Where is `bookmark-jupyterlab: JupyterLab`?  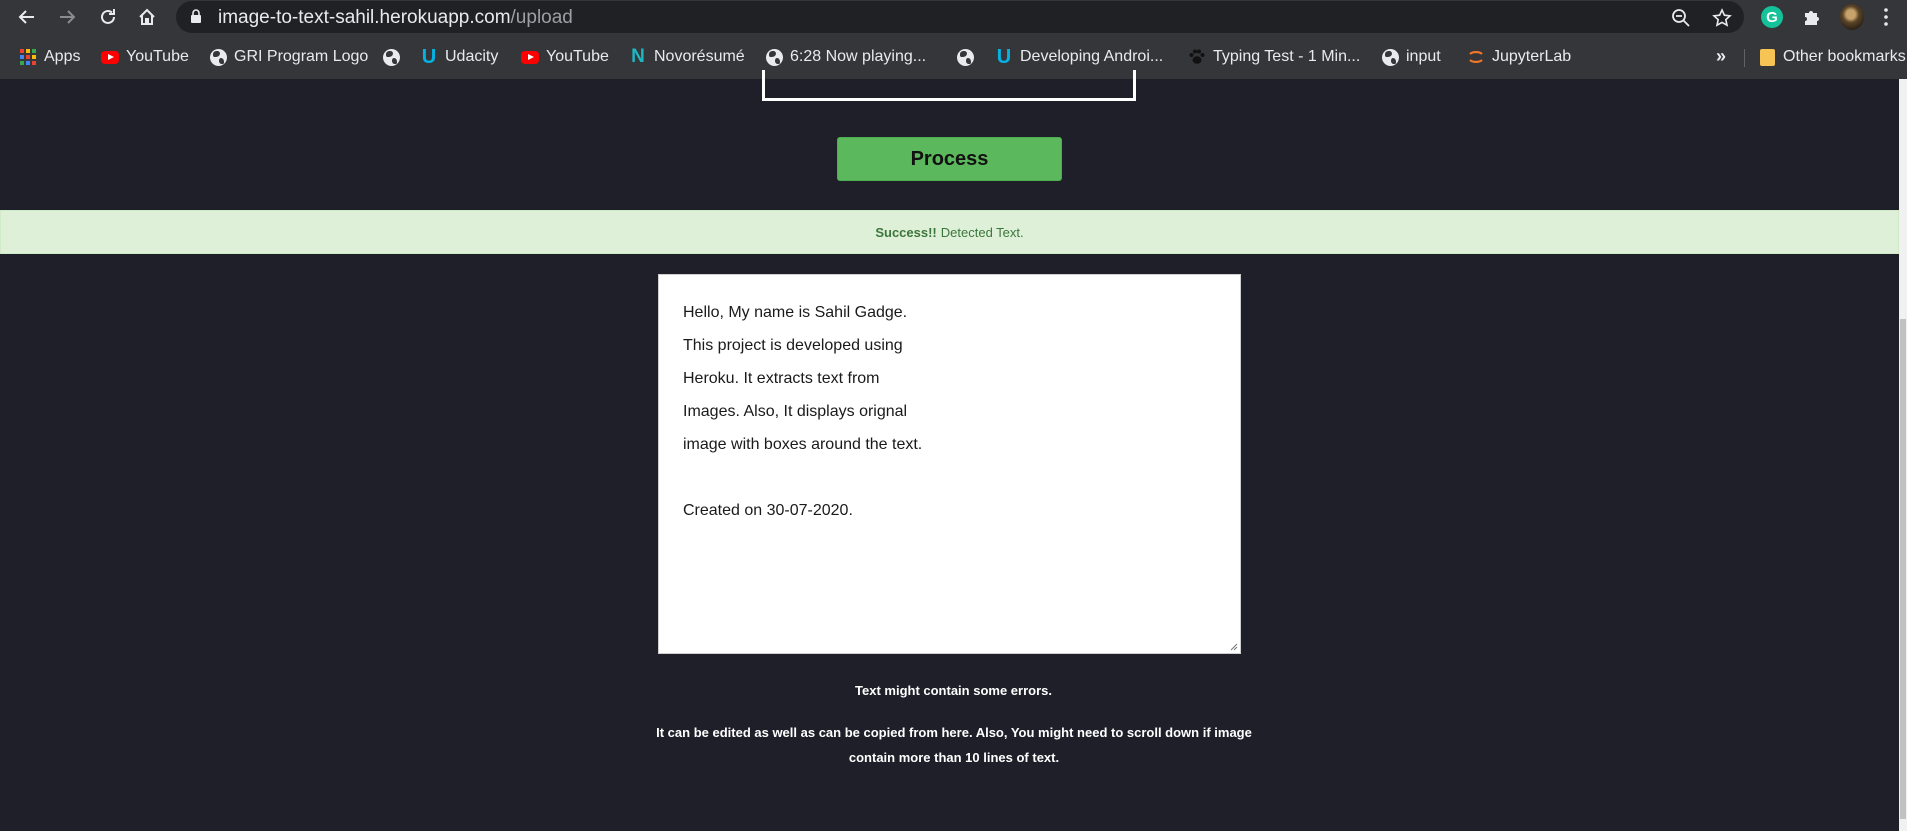 bookmark-jupyterlab: JupyterLab is located at coordinates (1519, 57).